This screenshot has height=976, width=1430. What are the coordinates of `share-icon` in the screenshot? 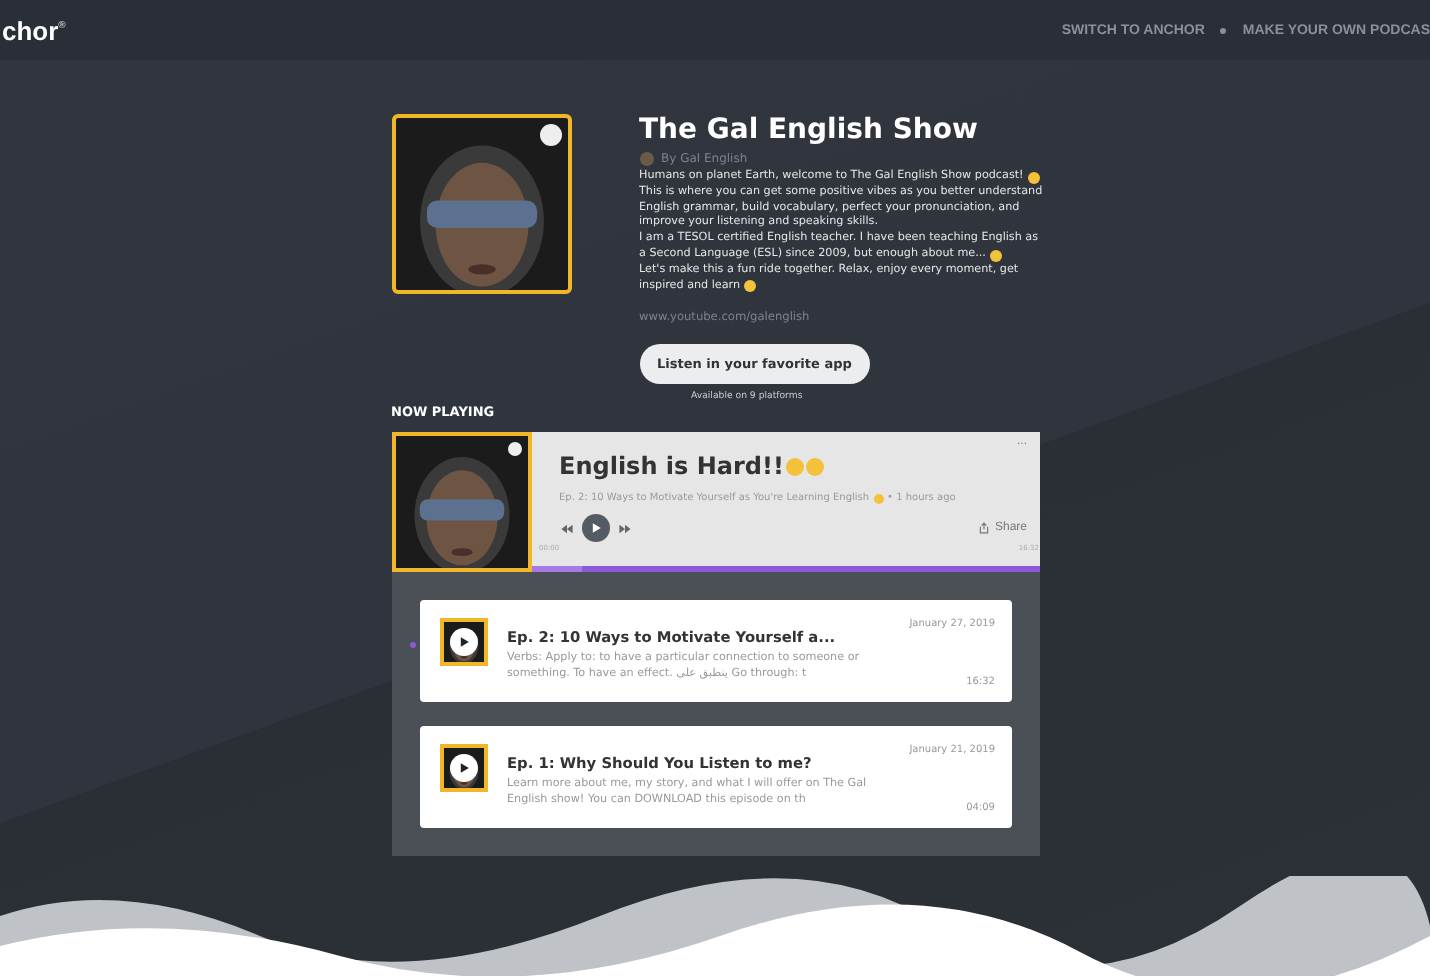 It's located at (984, 528).